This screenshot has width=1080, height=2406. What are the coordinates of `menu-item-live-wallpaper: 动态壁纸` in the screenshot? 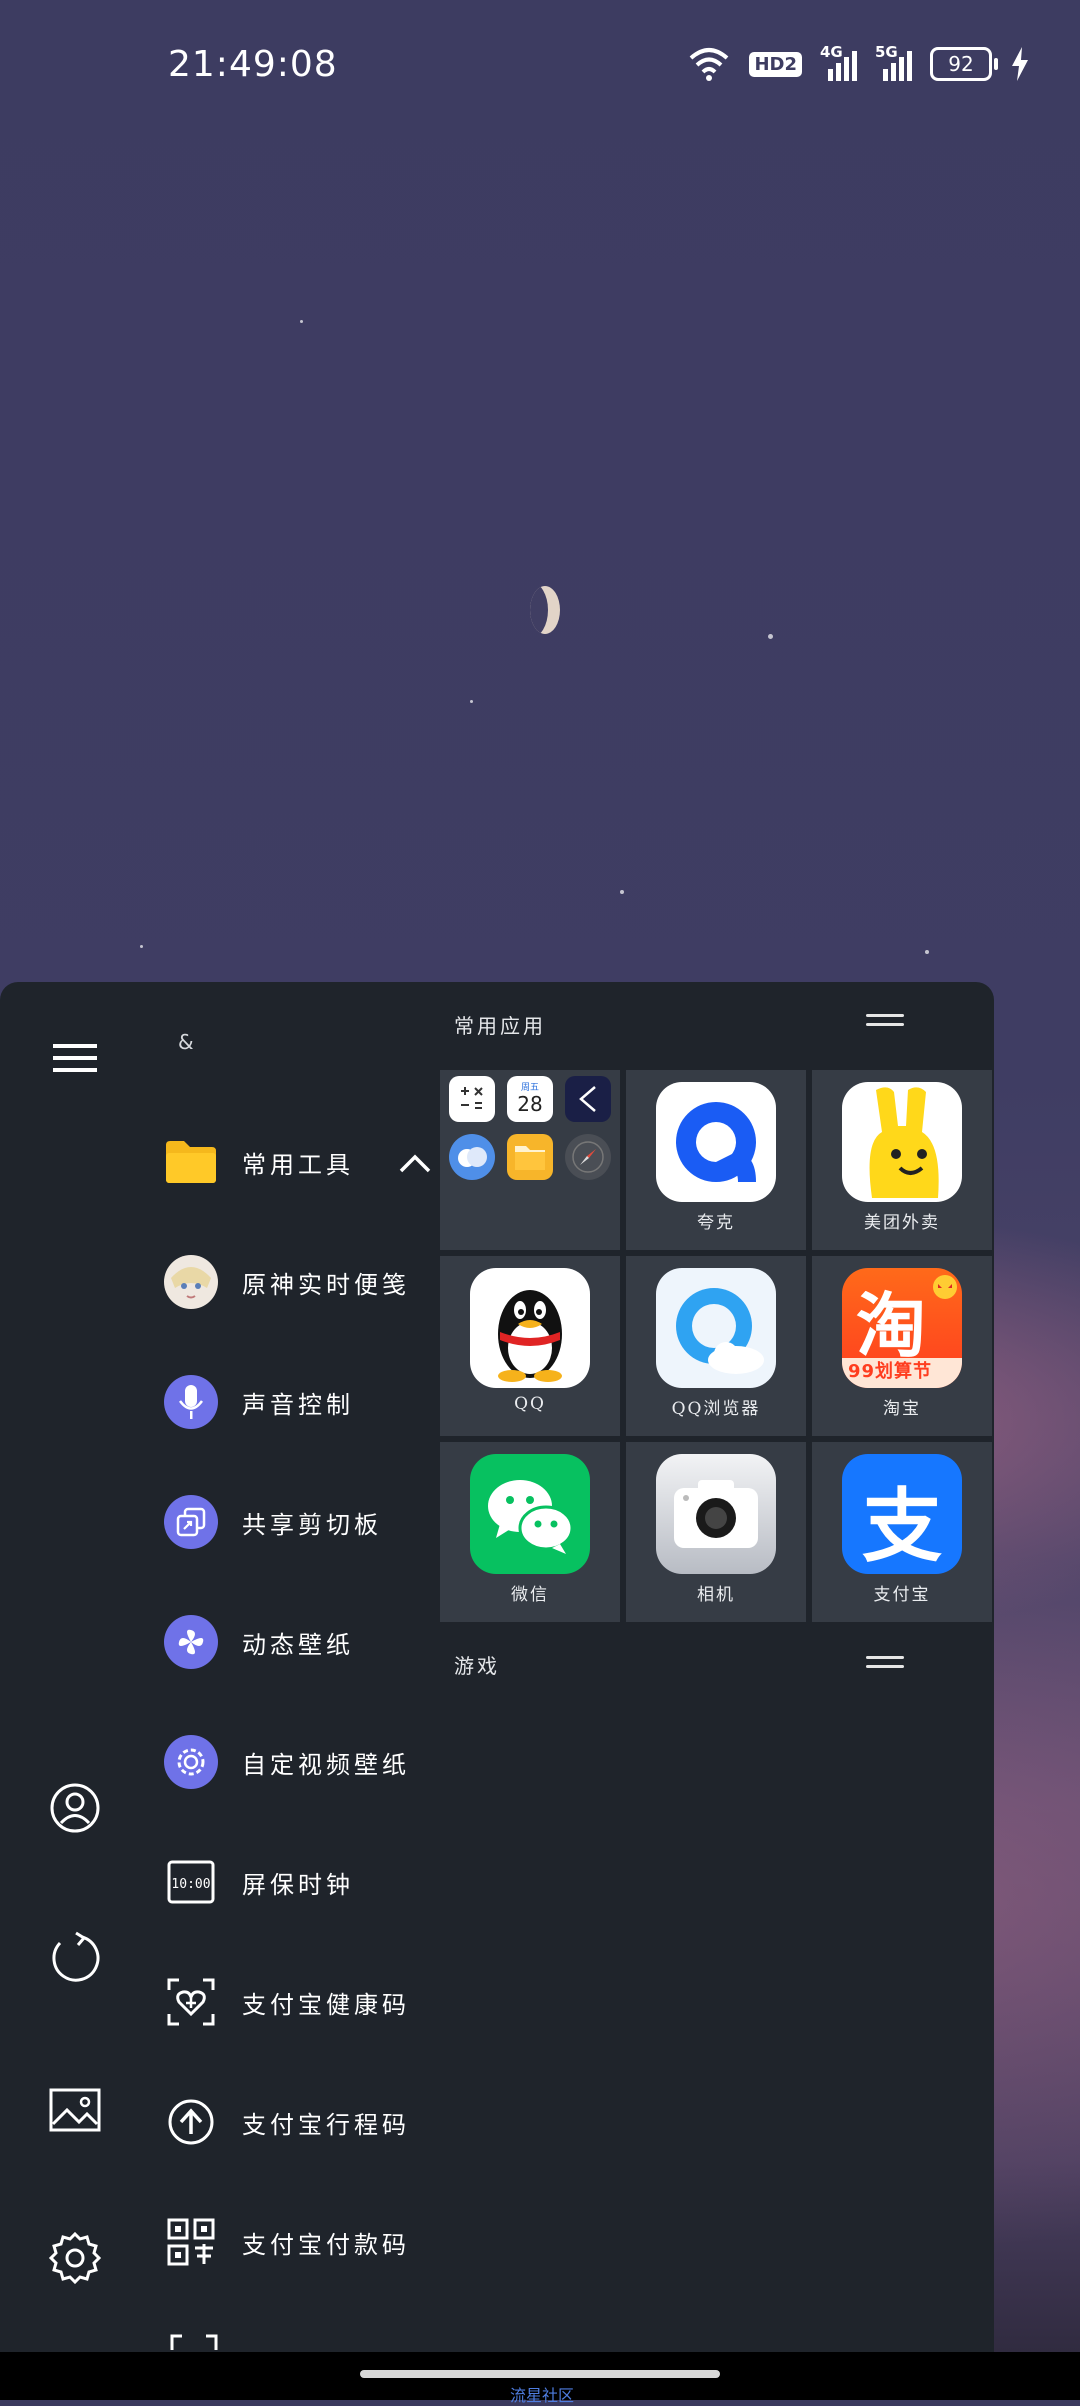 It's located at (302, 1642).